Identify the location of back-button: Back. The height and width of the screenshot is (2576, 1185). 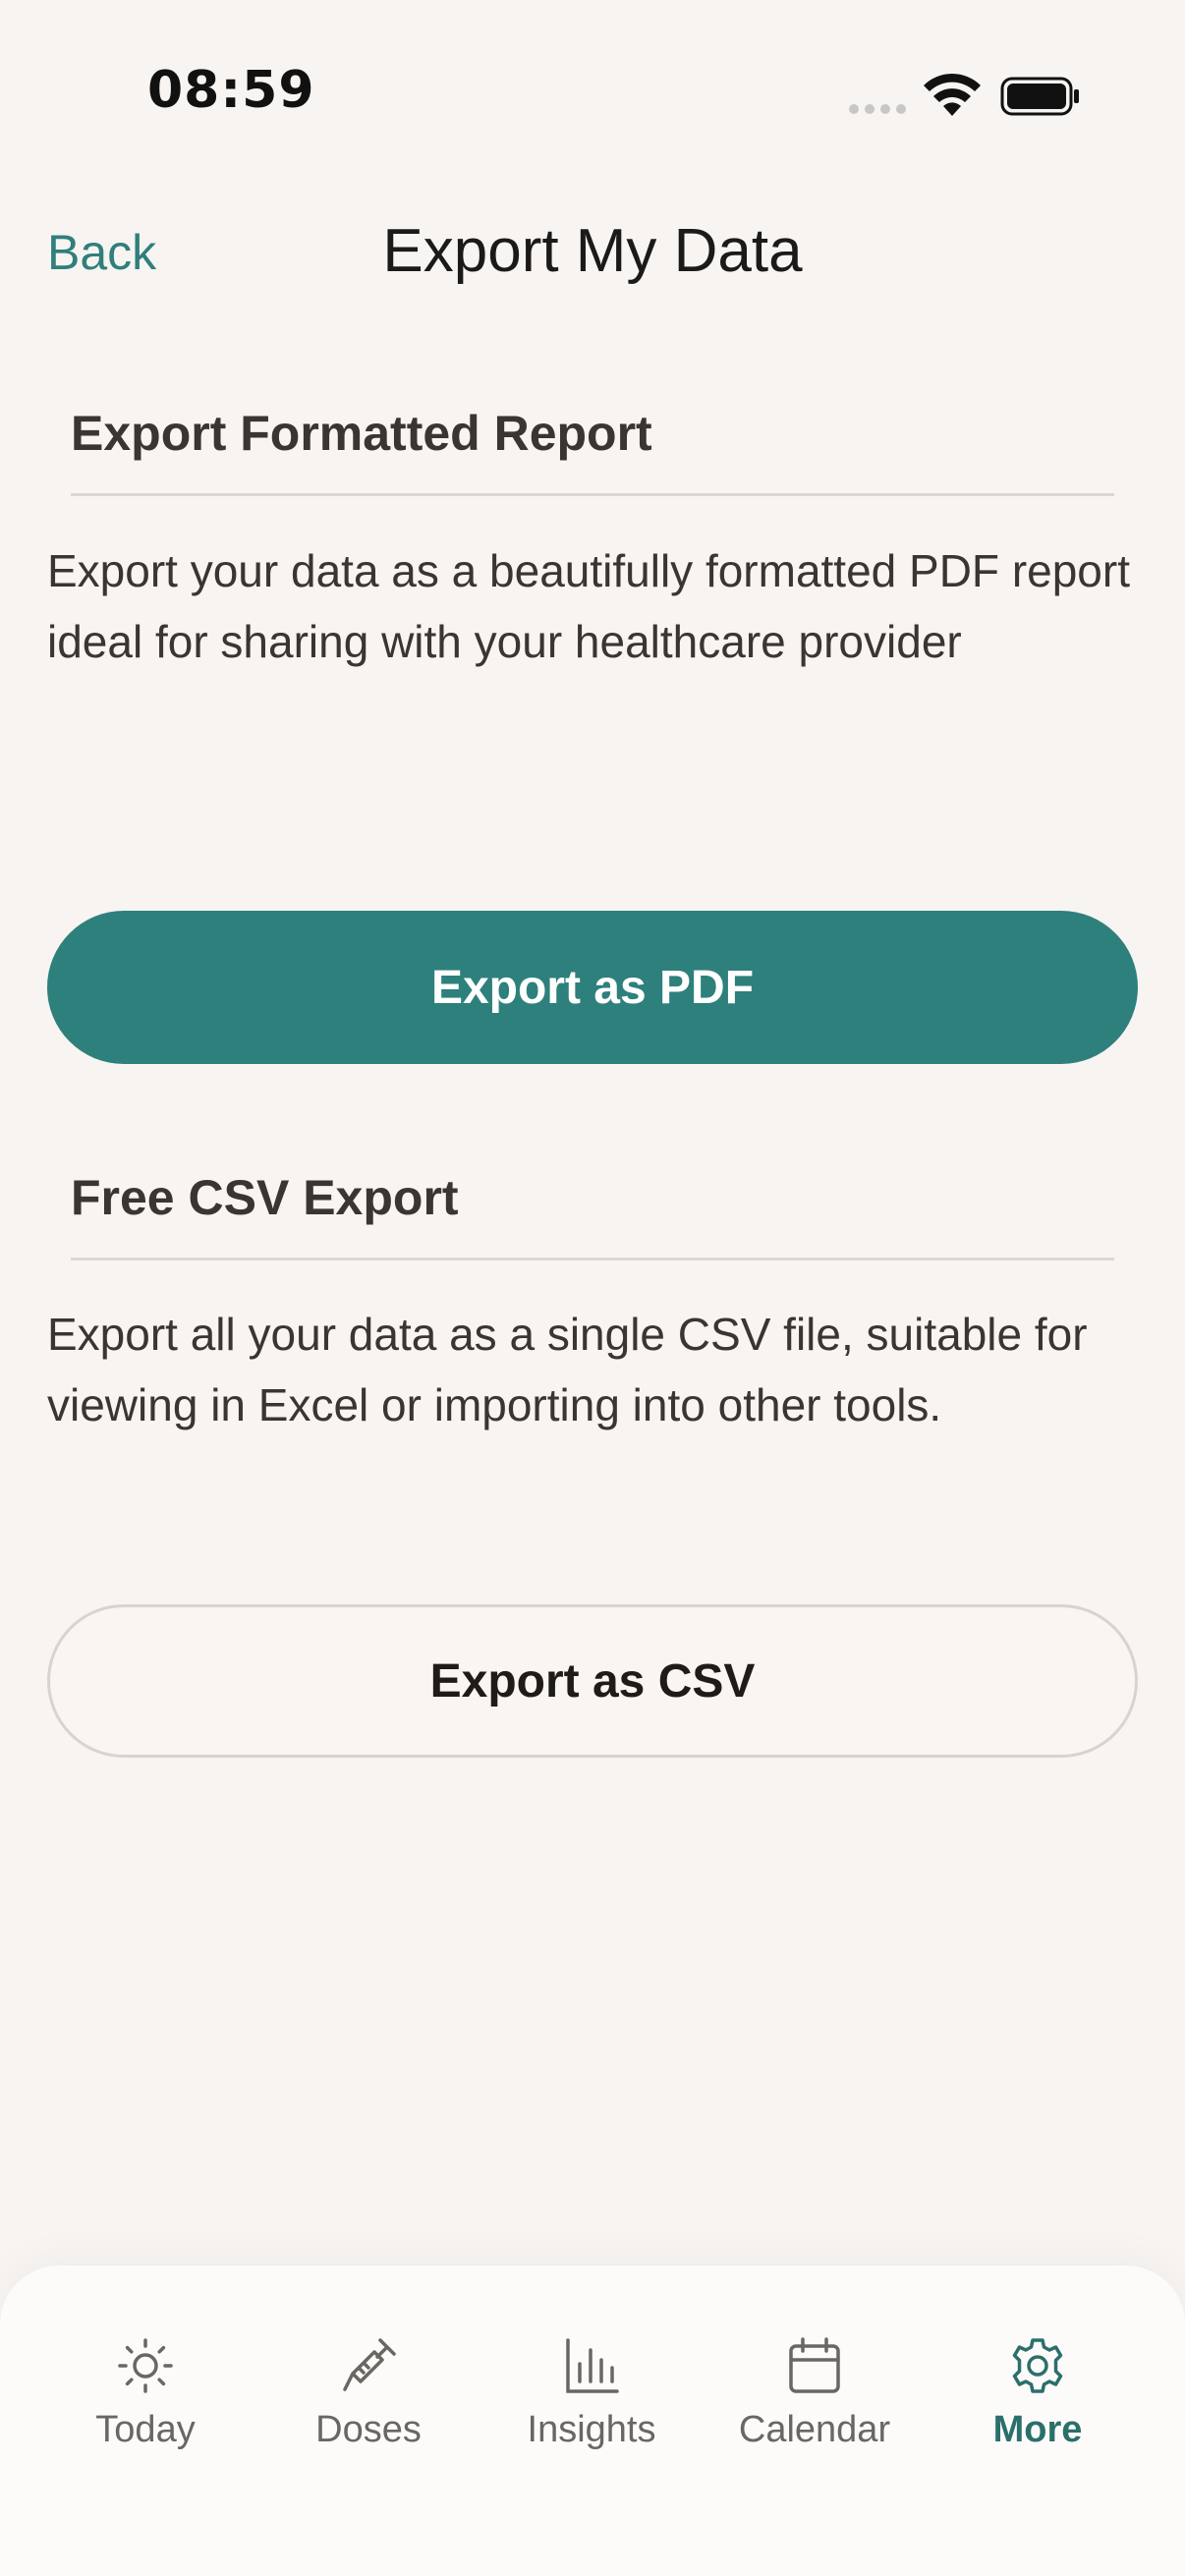
(102, 252).